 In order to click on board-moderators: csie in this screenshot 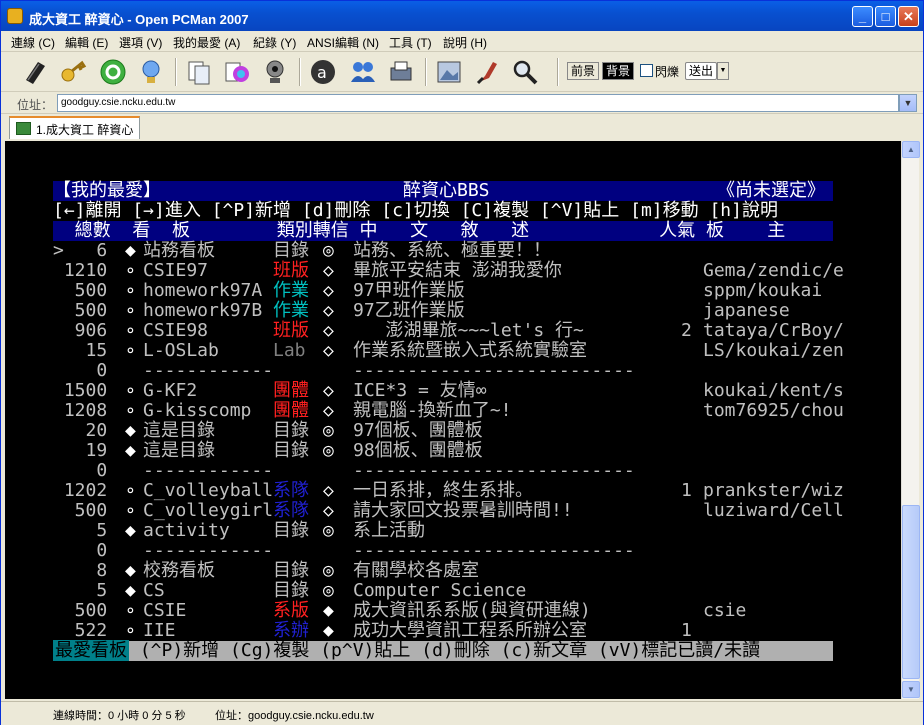, I will do `click(725, 610)`.